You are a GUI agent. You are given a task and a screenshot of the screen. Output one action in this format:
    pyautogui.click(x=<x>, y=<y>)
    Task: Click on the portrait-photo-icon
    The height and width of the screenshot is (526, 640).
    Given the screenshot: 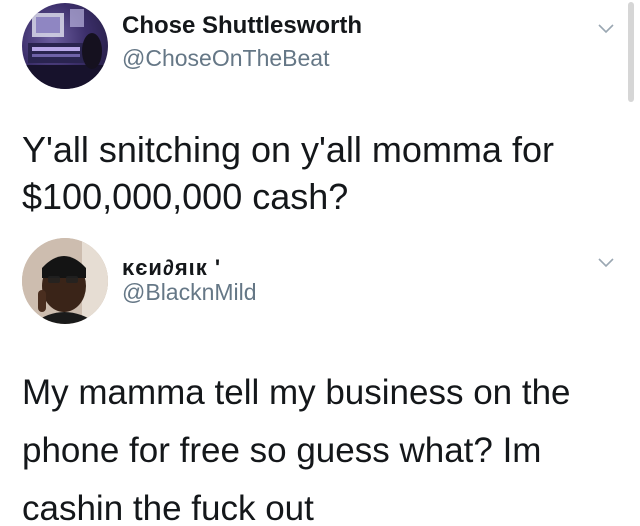 What is the action you would take?
    pyautogui.click(x=65, y=281)
    